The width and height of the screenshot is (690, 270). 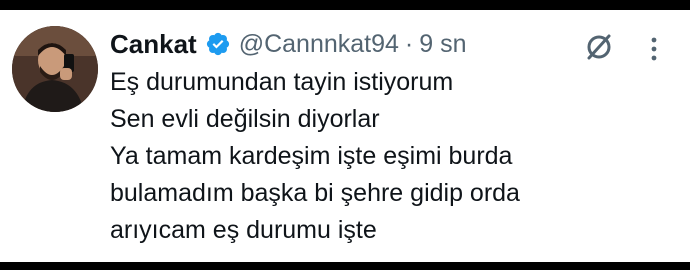 I want to click on tweet-timestamp: 9 sn, so click(x=442, y=44).